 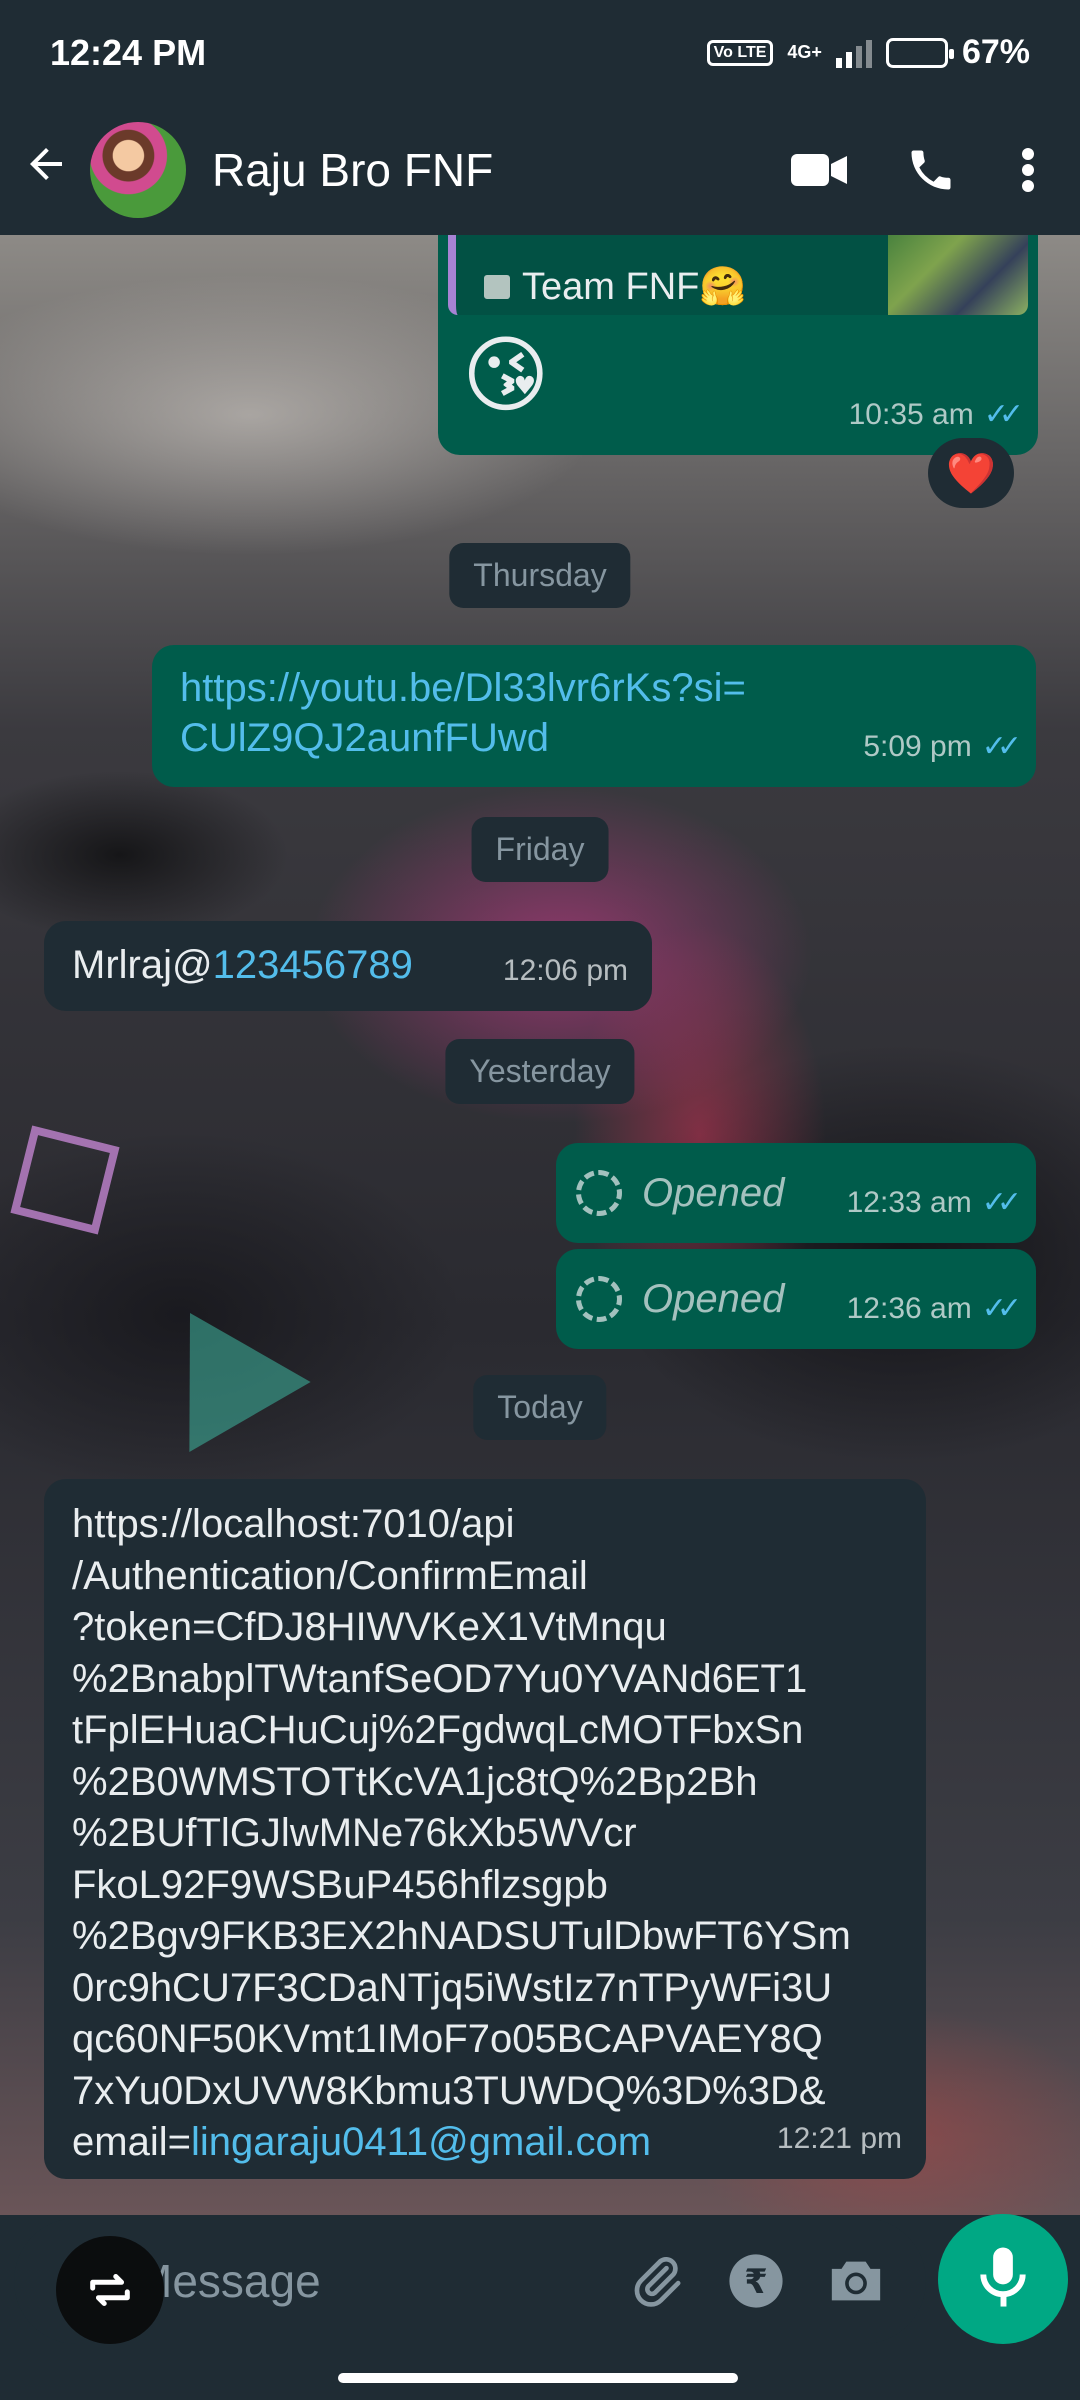 I want to click on message-input: Message, so click(x=365, y=2281).